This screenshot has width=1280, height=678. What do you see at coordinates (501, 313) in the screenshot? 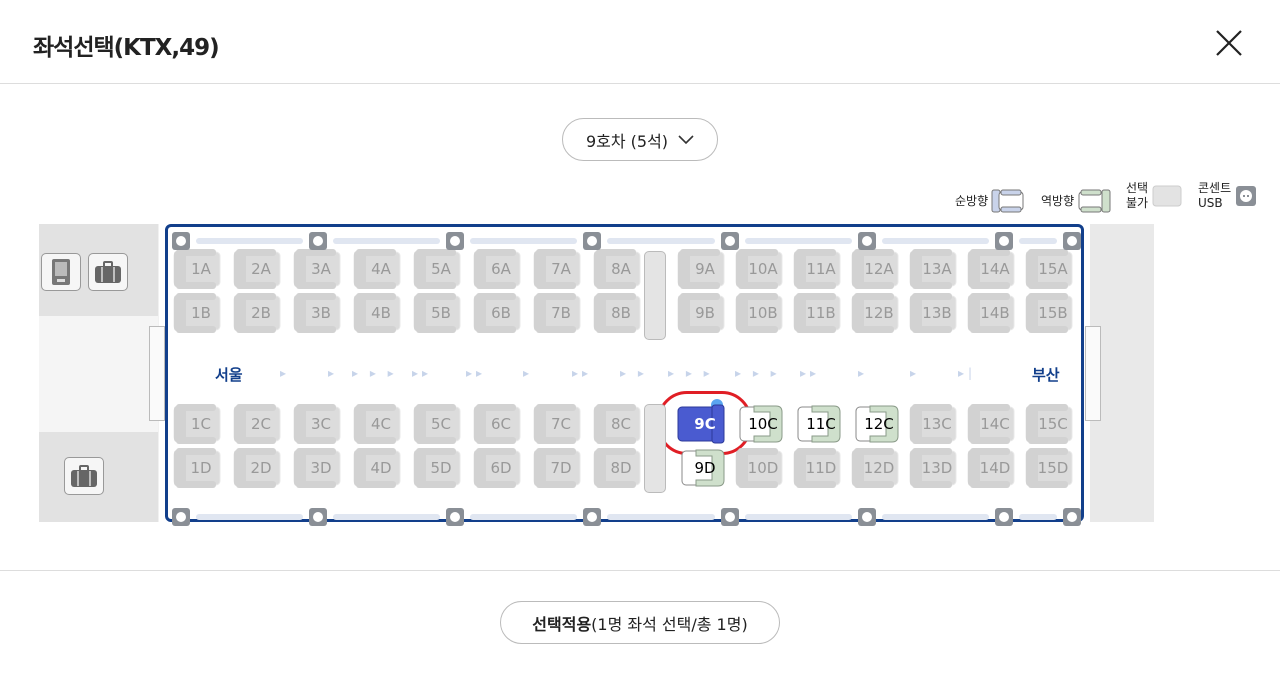
I see `seat-label: 6B` at bounding box center [501, 313].